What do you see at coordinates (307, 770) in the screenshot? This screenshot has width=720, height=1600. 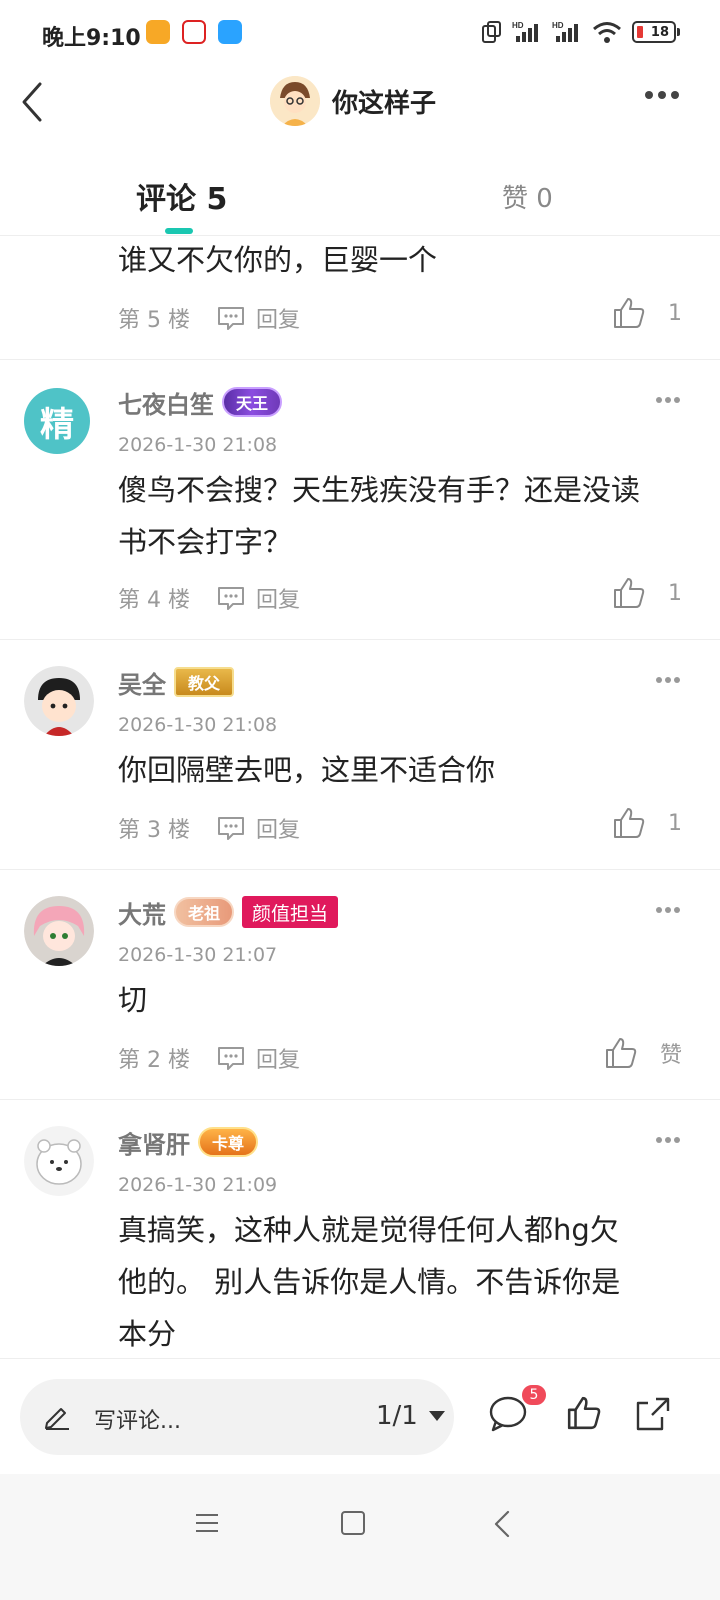 I see `comment-text: 你回隔壁去吧，这里不适合你` at bounding box center [307, 770].